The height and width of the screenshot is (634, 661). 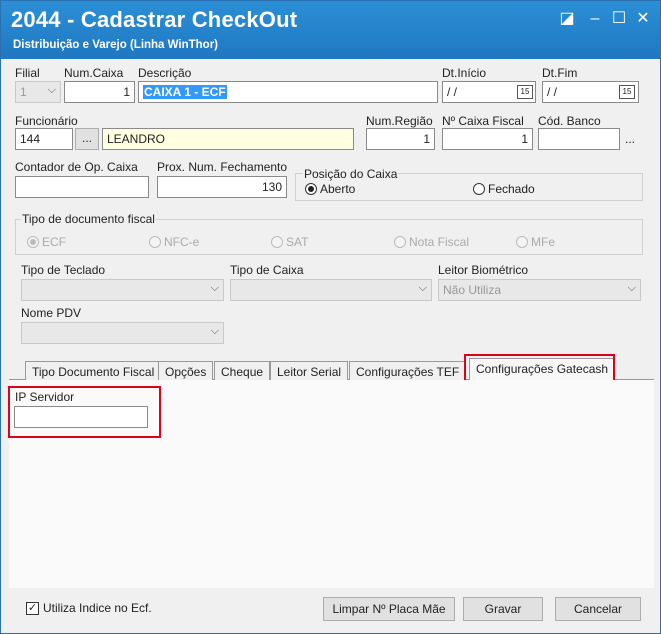 I want to click on cod-banco-label: Cód. Banco, so click(x=569, y=121).